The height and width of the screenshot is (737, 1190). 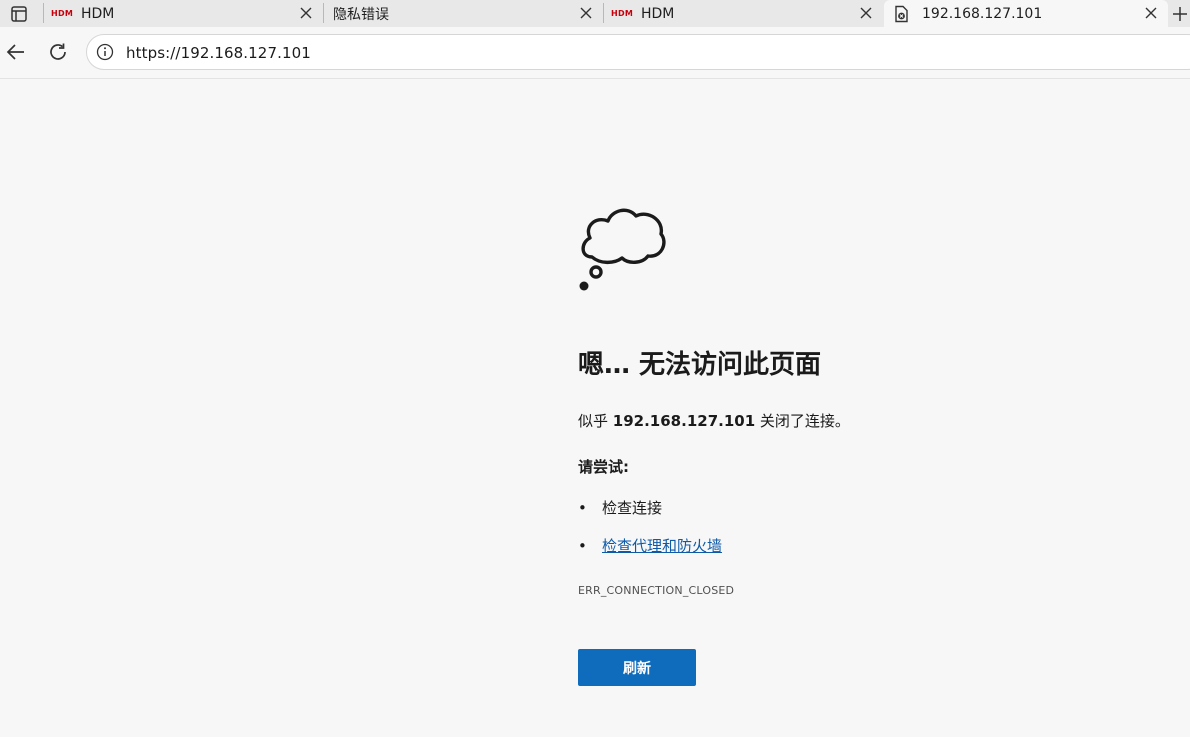 I want to click on error-description: 似乎 192.168.127.101 关闭了连接。, so click(x=714, y=420).